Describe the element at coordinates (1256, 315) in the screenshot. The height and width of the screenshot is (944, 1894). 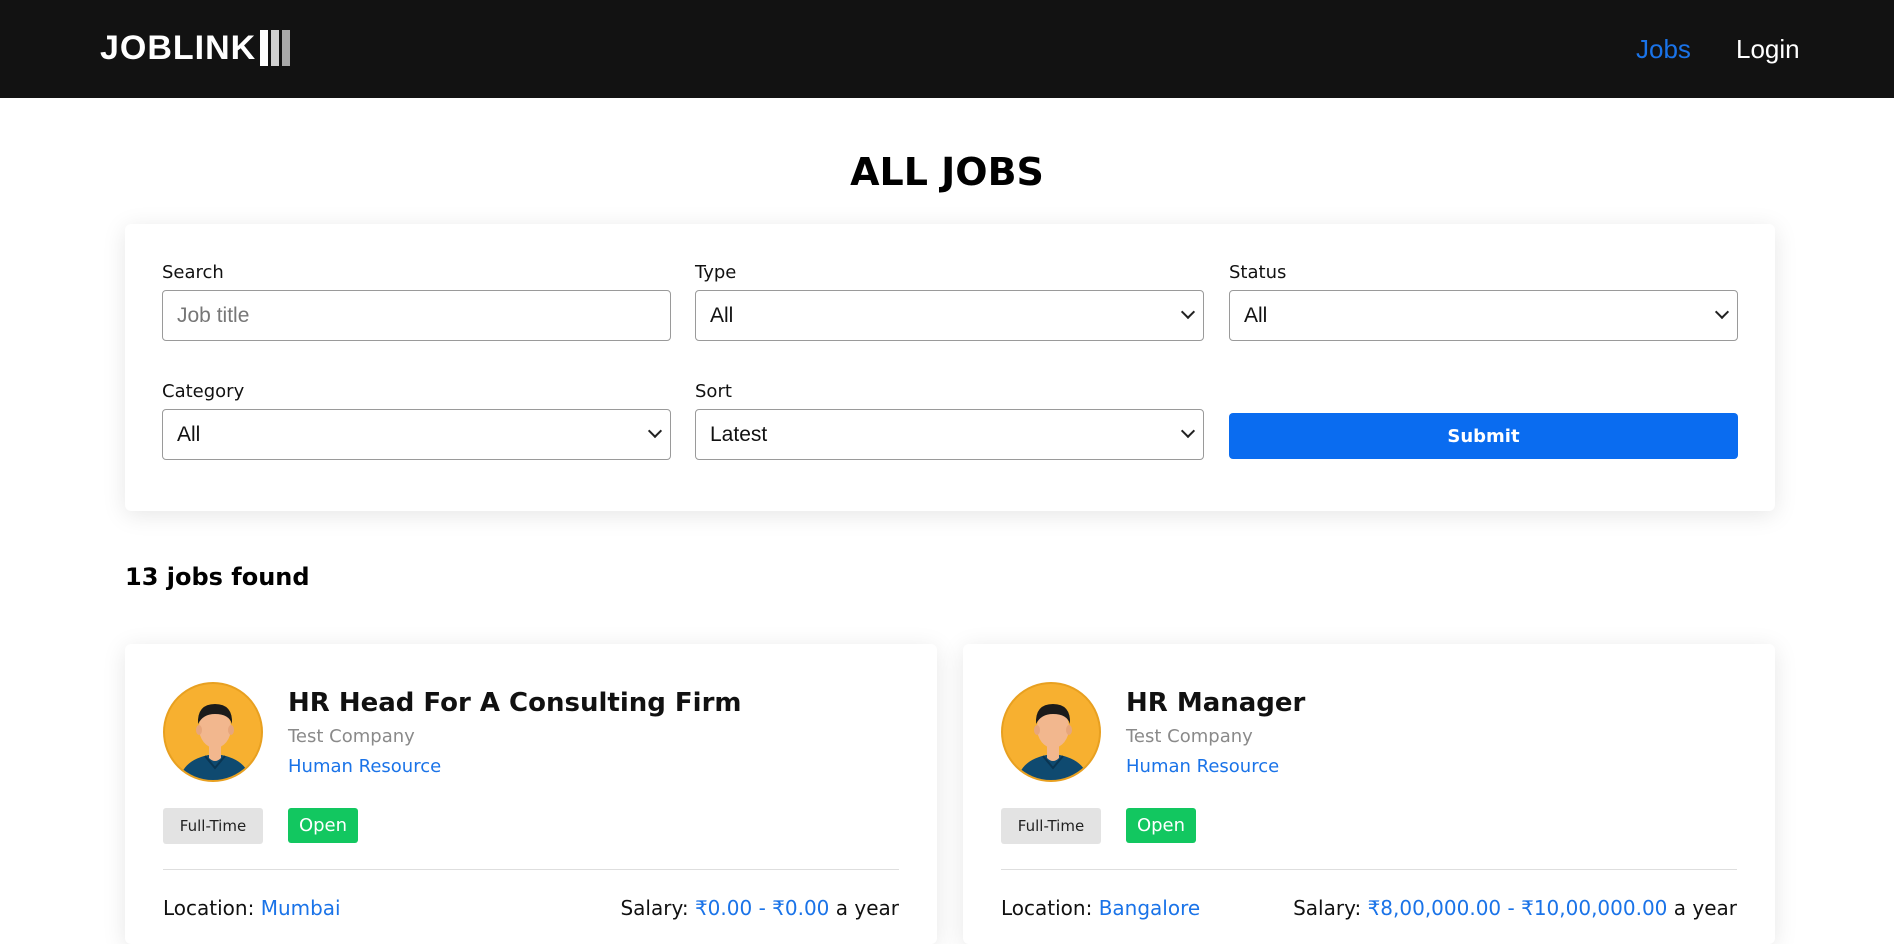
I see `status-select-value: All` at that location.